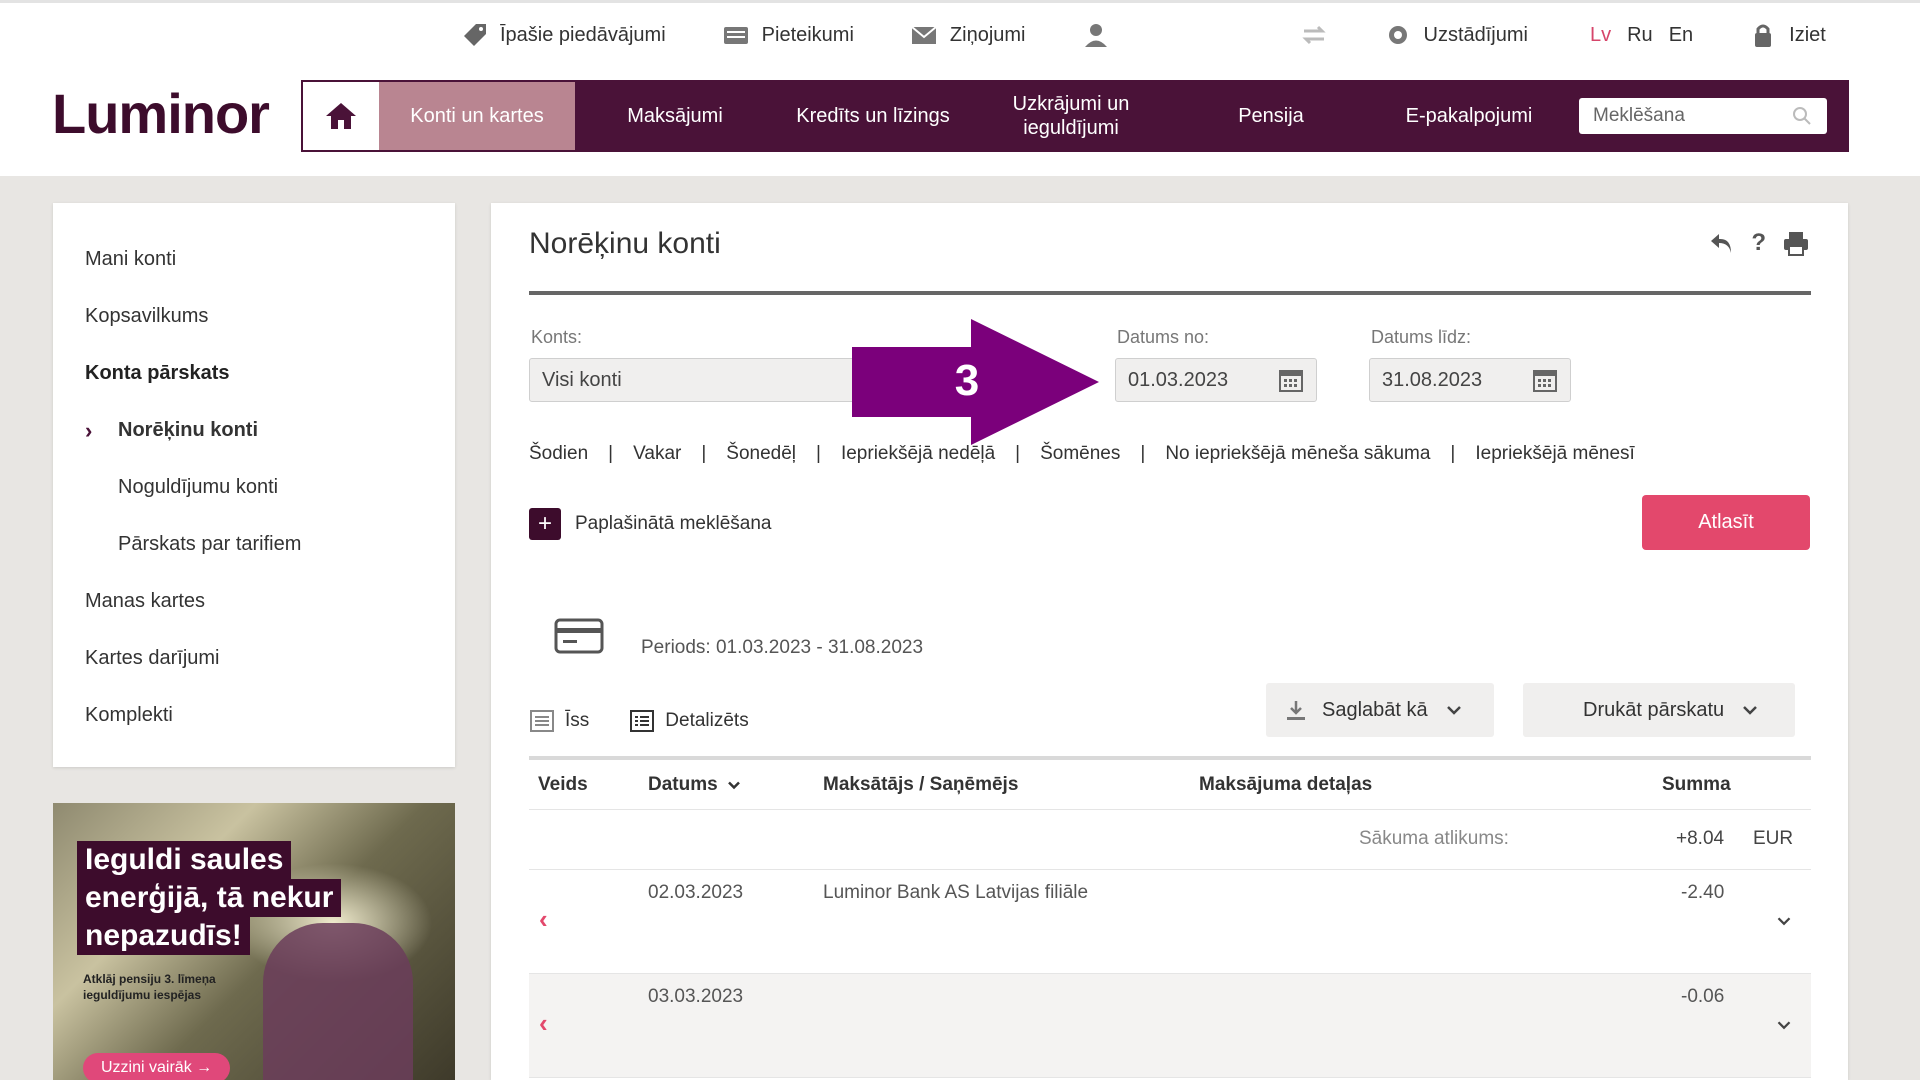 This screenshot has width=1920, height=1080. What do you see at coordinates (1216, 380) in the screenshot?
I see `date-from-input: 01.03.2023` at bounding box center [1216, 380].